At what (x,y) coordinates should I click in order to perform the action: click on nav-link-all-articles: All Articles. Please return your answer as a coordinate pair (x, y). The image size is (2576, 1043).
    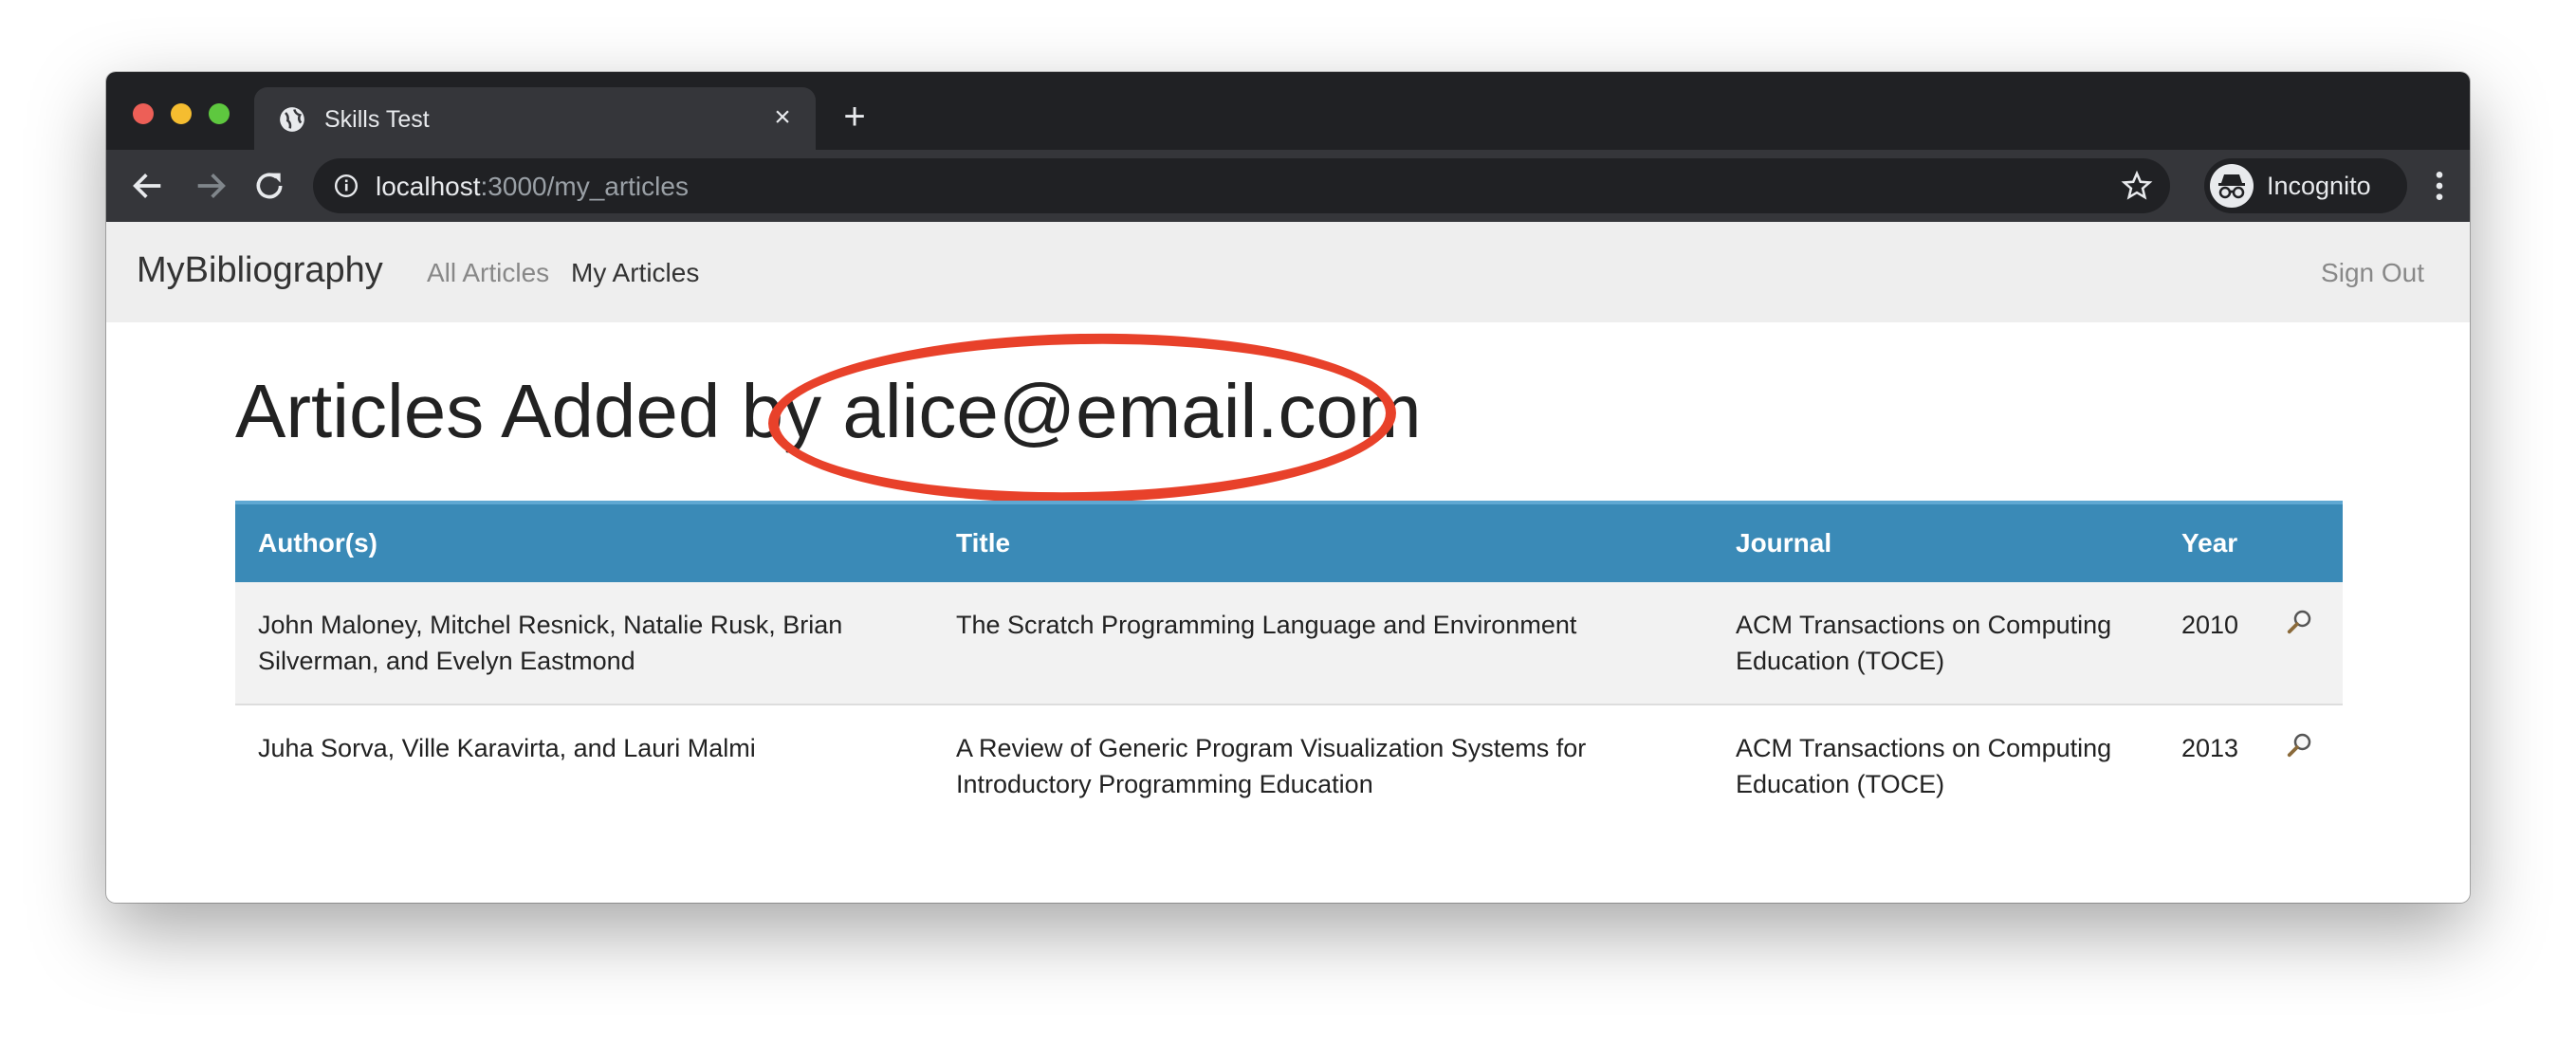
    Looking at the image, I should click on (488, 273).